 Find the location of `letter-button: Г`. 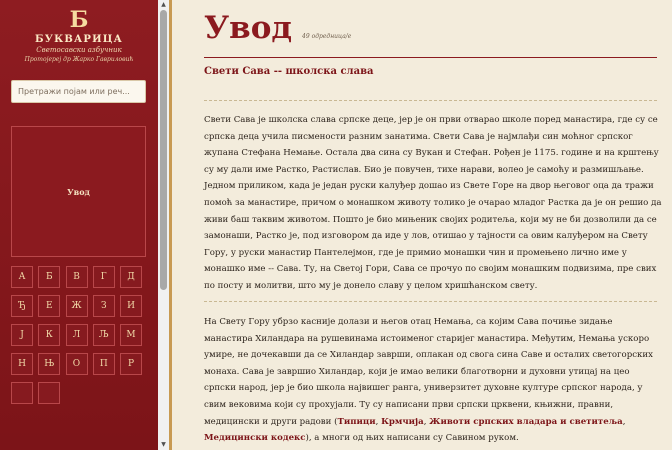

letter-button: Г is located at coordinates (103, 277).